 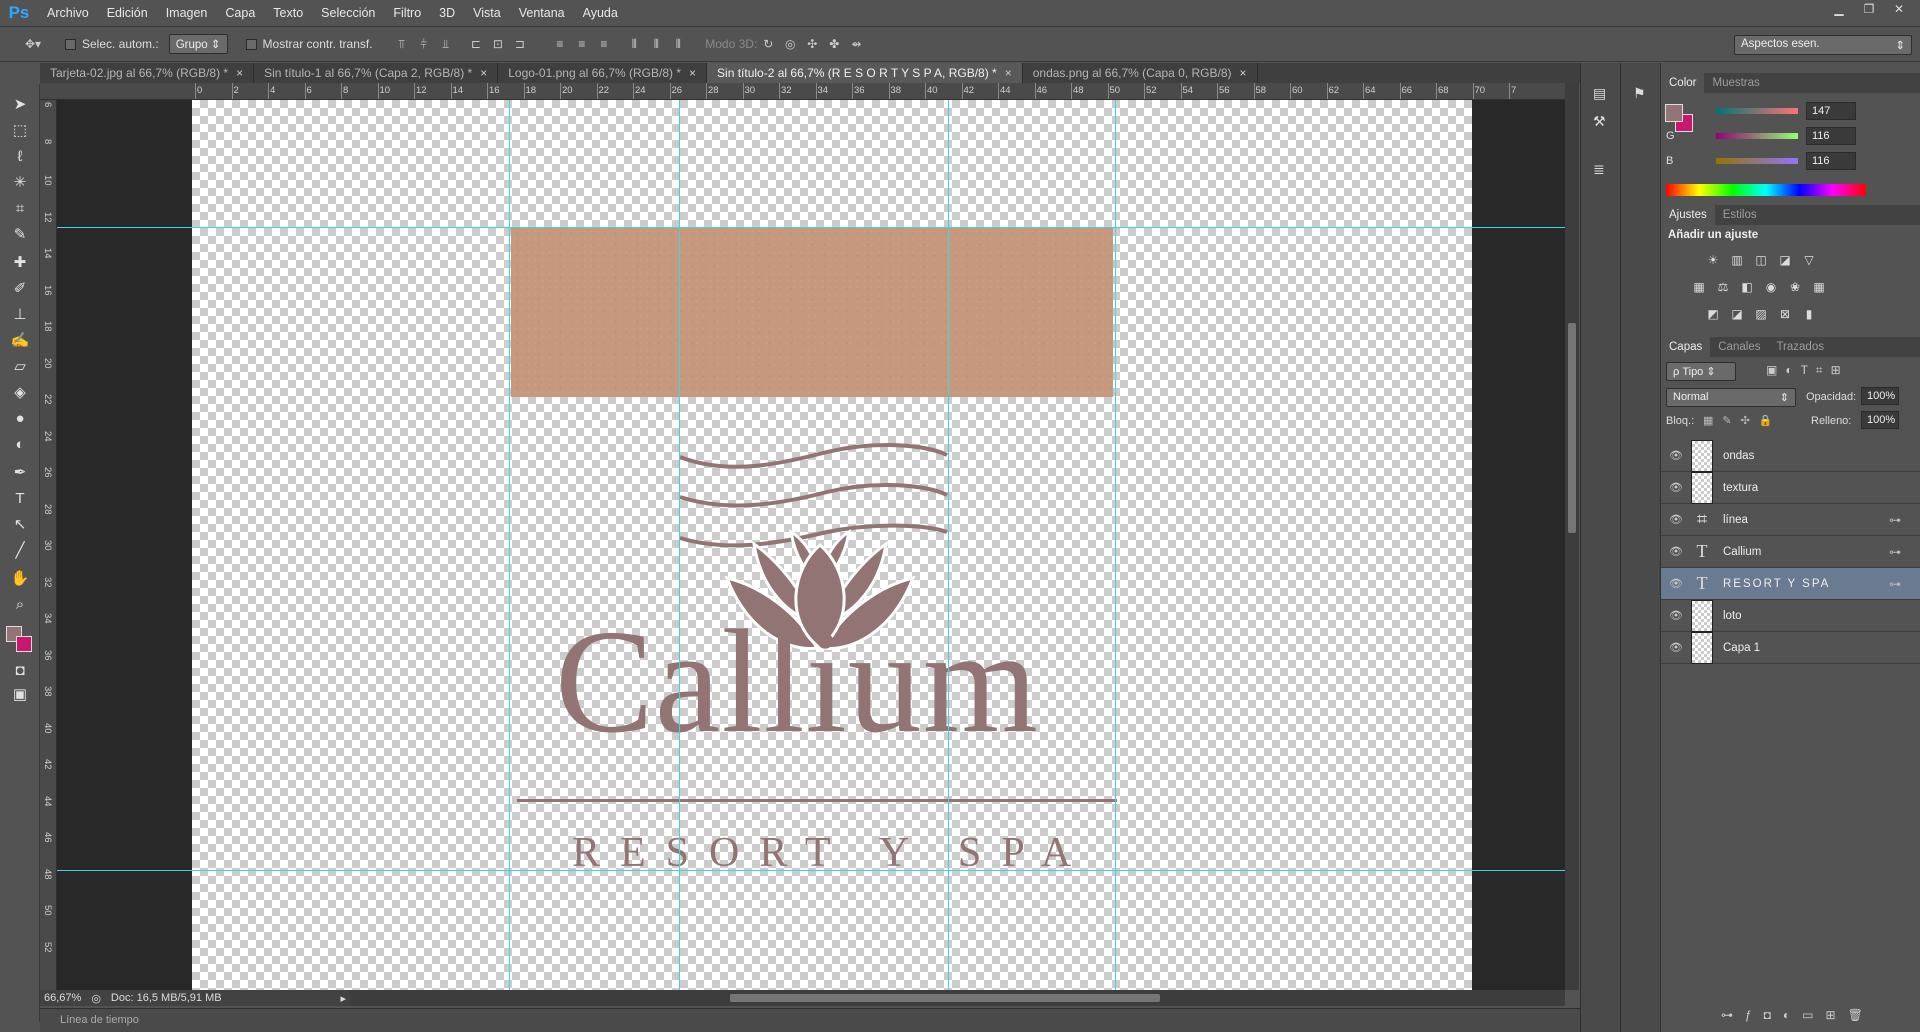 I want to click on layer-row: 👁 T Callium ⊶, so click(x=1790, y=552).